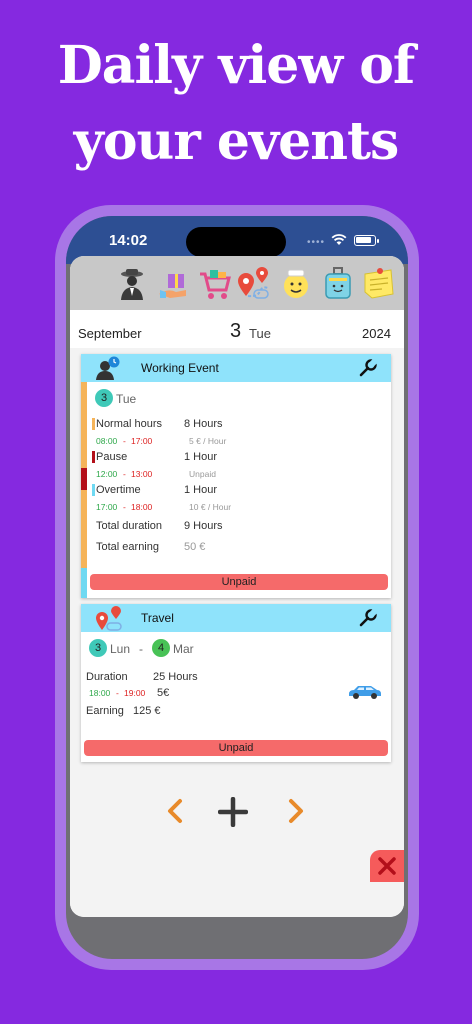 The image size is (472, 1024). I want to click on working-event-header: Working Event, so click(236, 368).